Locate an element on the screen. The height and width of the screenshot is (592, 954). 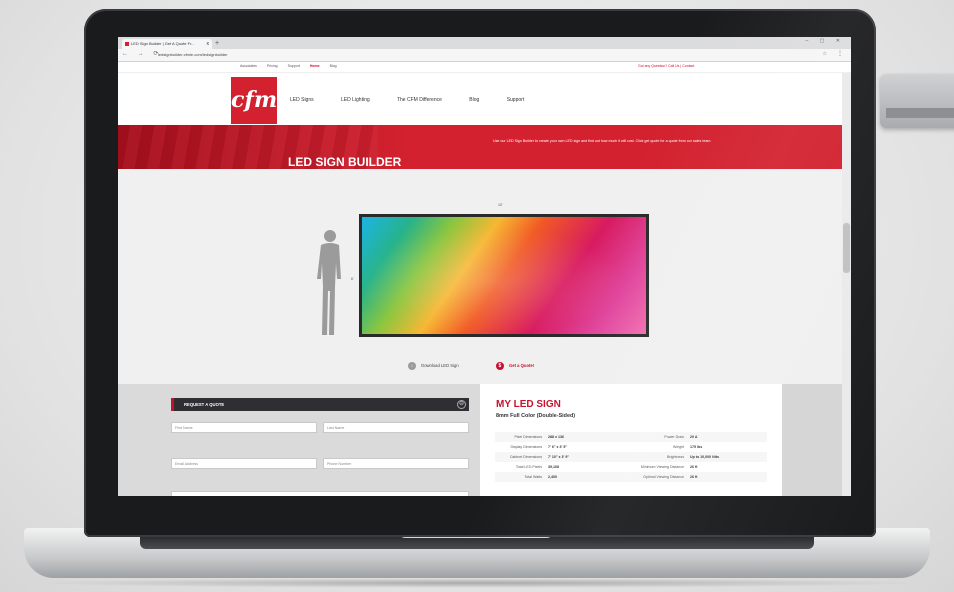
nav-item-difference: The CFM Difference is located at coordinates (419, 100).